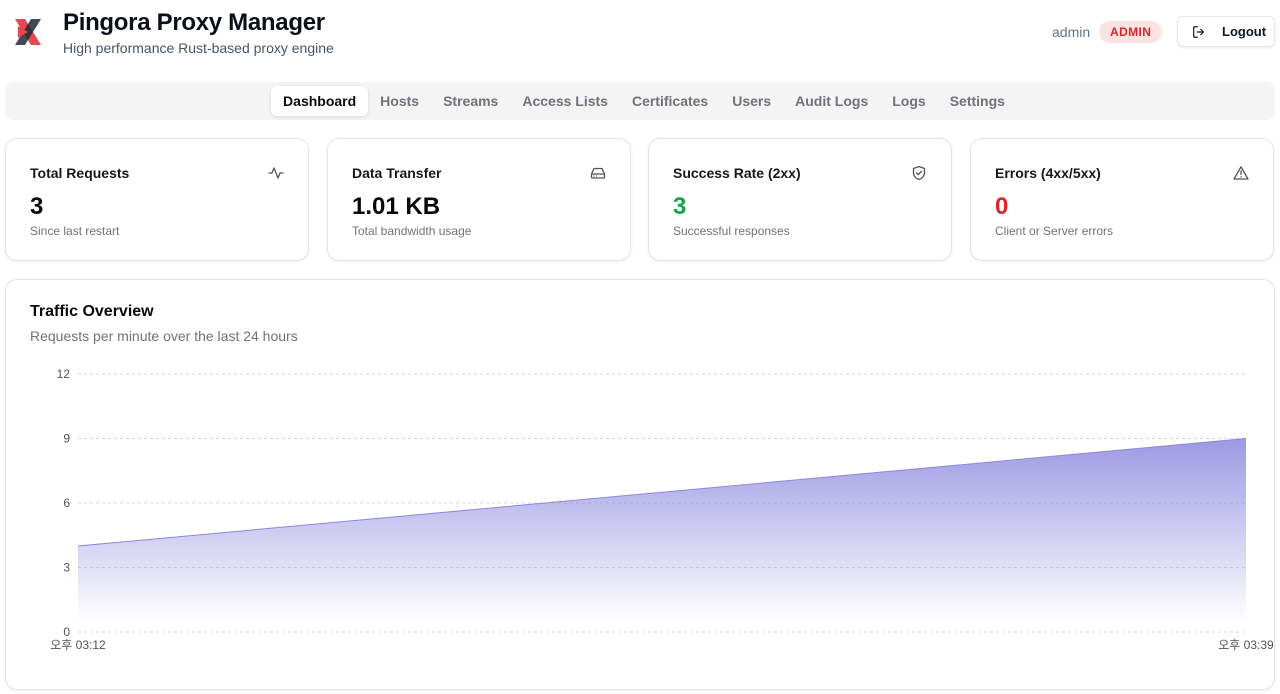 The image size is (1280, 694). I want to click on alert-triangle-icon, so click(1241, 173).